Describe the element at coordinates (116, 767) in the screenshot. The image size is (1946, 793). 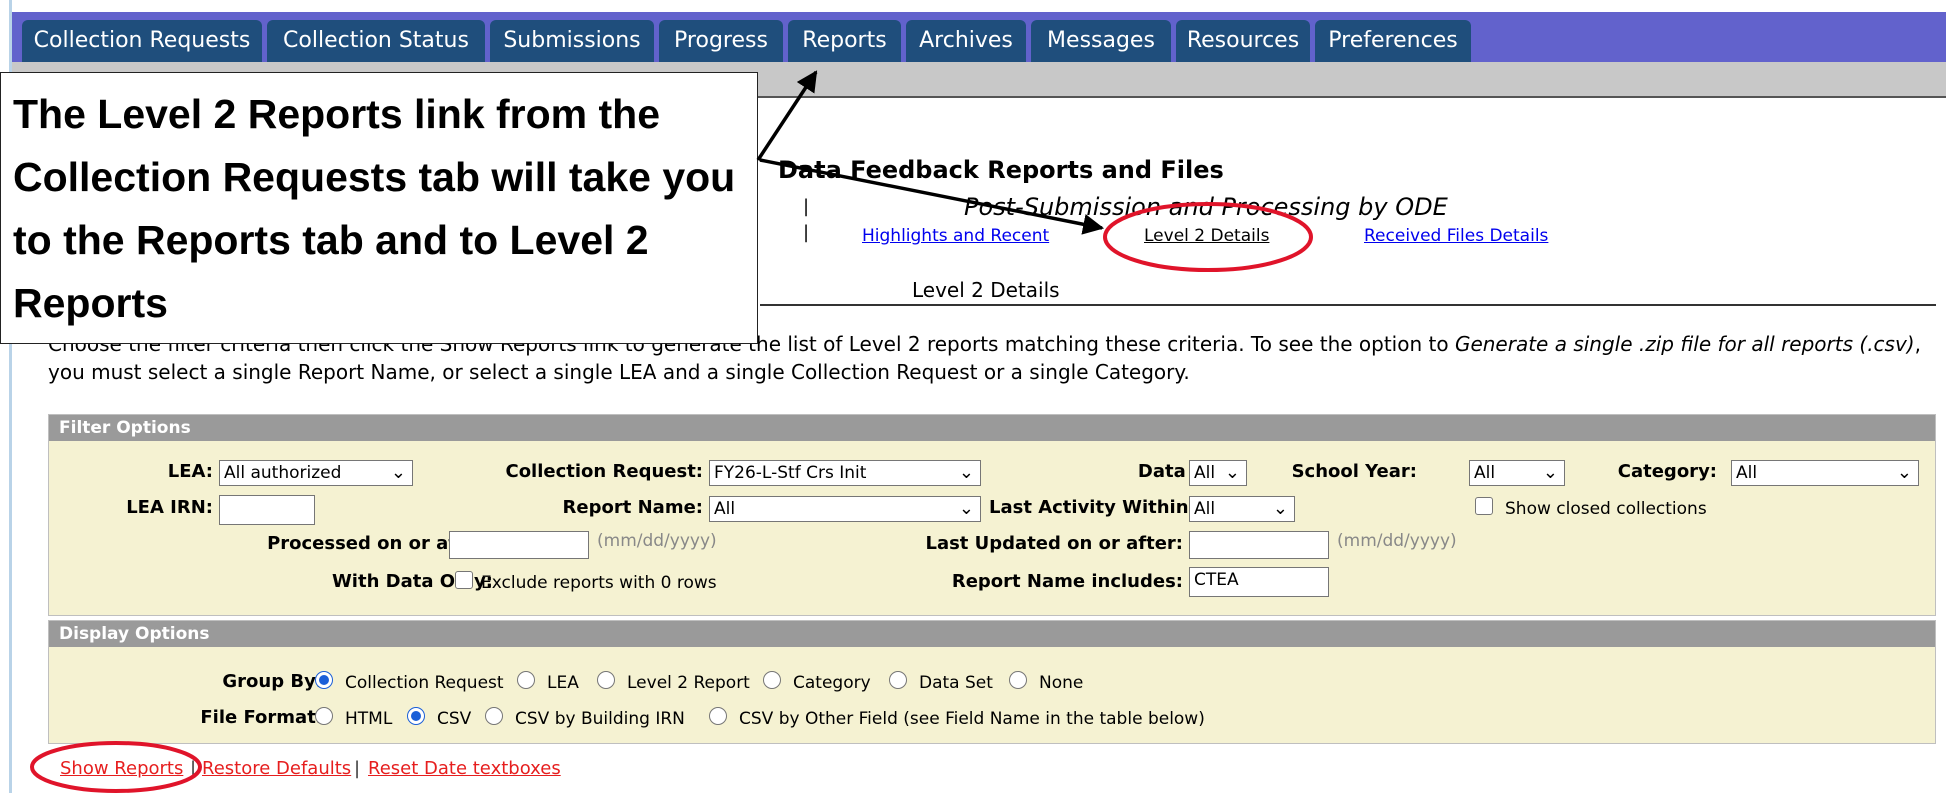
I see `highlight-oval-show-reports` at that location.